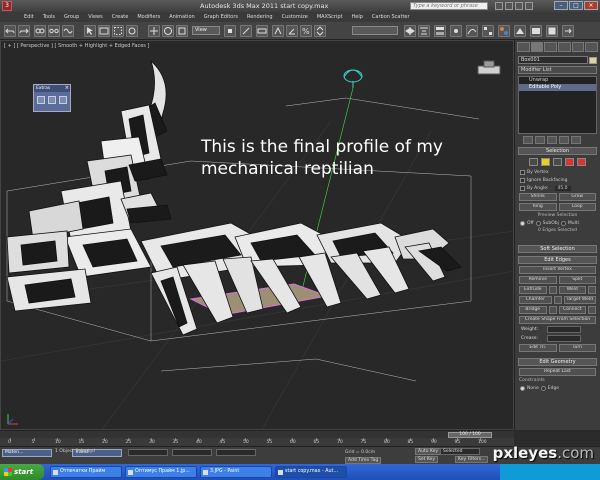 Image resolution: width=600 pixels, height=480 pixels. I want to click on set-key-button: Set Key, so click(426, 459).